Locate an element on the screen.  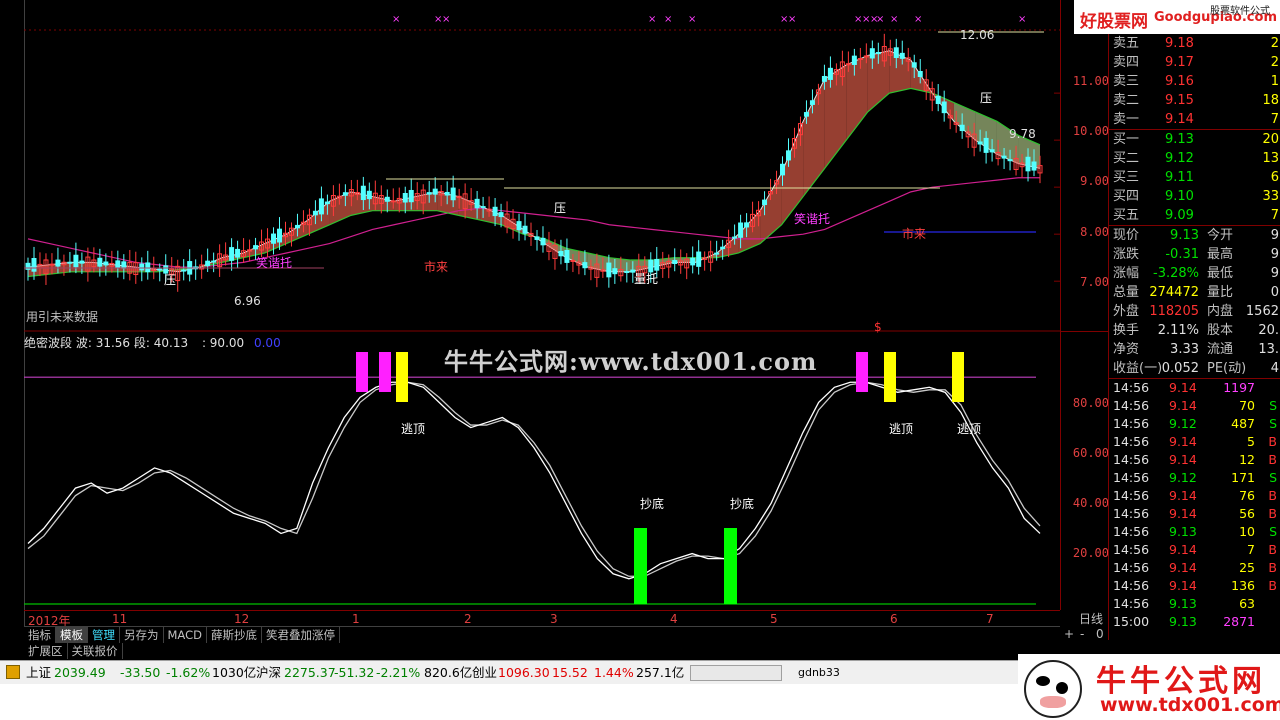
tick-row: 14:56 9.14 1197 is located at coordinates (1194, 388).